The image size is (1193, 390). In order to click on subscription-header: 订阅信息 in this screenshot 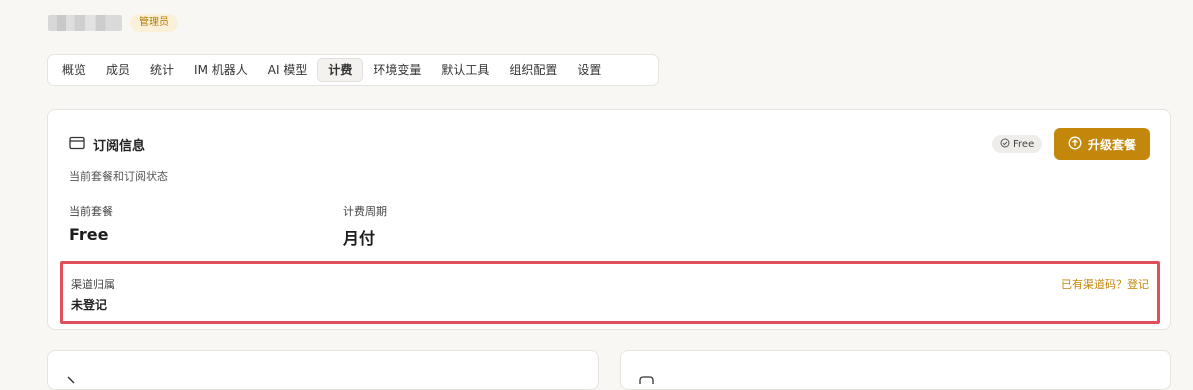, I will do `click(107, 144)`.